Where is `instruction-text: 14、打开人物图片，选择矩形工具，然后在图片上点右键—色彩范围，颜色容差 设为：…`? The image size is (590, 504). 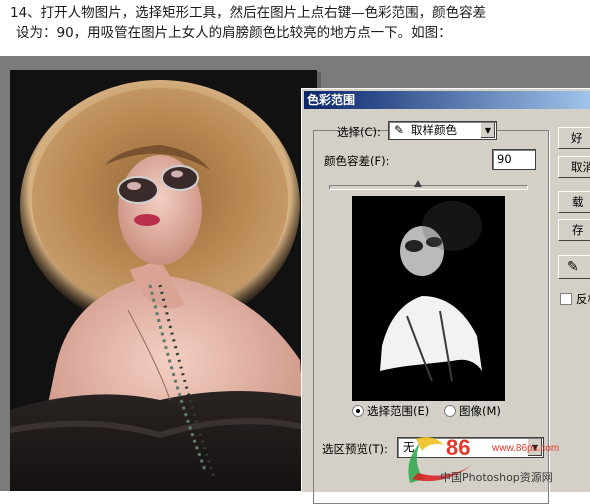 instruction-text: 14、打开人物图片，选择矩形工具，然后在图片上点右键—色彩范围，颜色容差 设为：… is located at coordinates (297, 23).